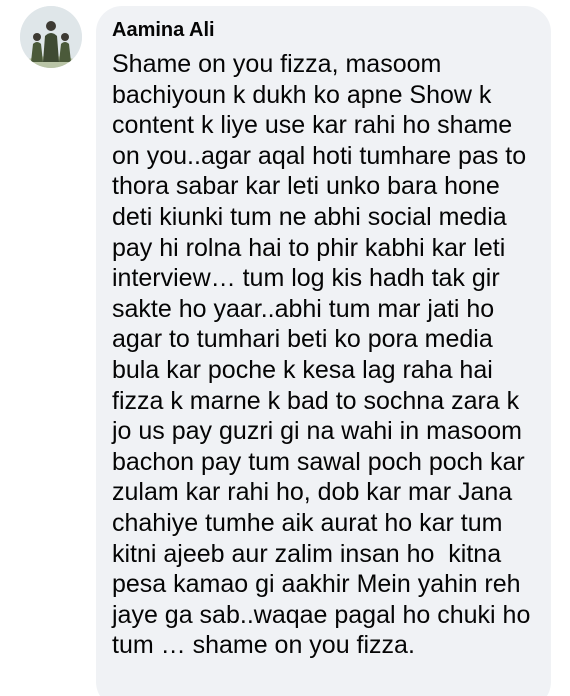  I want to click on comment-text-line: agar to tumhari beti ko pora media, so click(302, 339).